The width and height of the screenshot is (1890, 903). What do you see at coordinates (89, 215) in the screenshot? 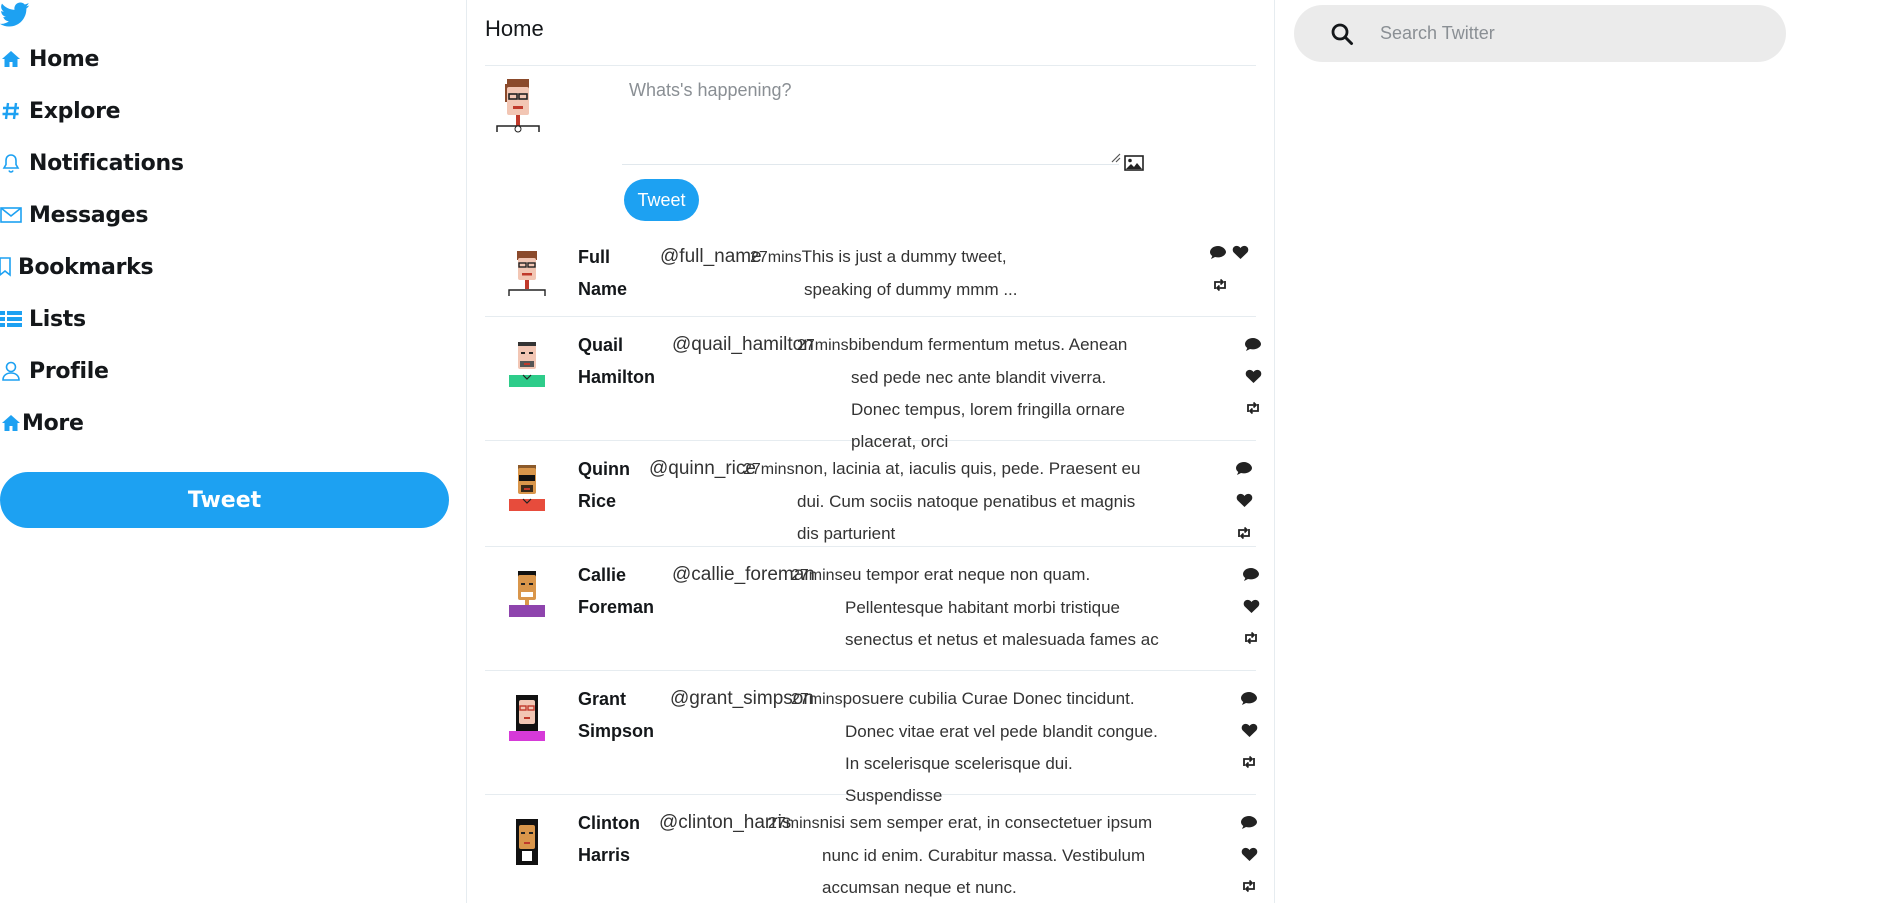
I see `nav-label: Messages` at bounding box center [89, 215].